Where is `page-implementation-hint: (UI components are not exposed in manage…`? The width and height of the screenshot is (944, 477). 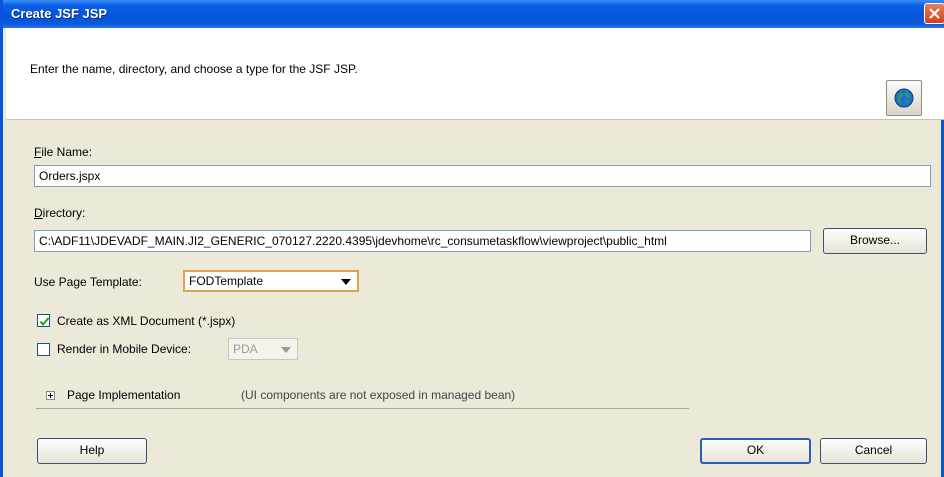 page-implementation-hint: (UI components are not exposed in manage… is located at coordinates (378, 395).